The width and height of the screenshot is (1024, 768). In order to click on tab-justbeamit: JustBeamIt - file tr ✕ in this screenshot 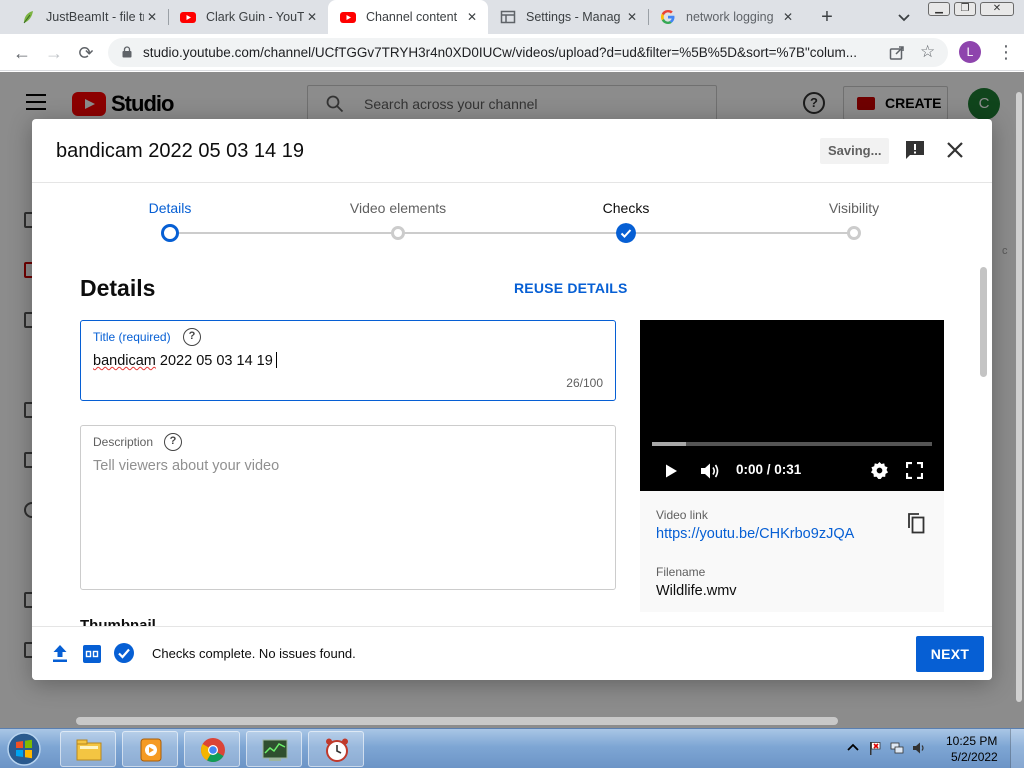, I will do `click(88, 17)`.